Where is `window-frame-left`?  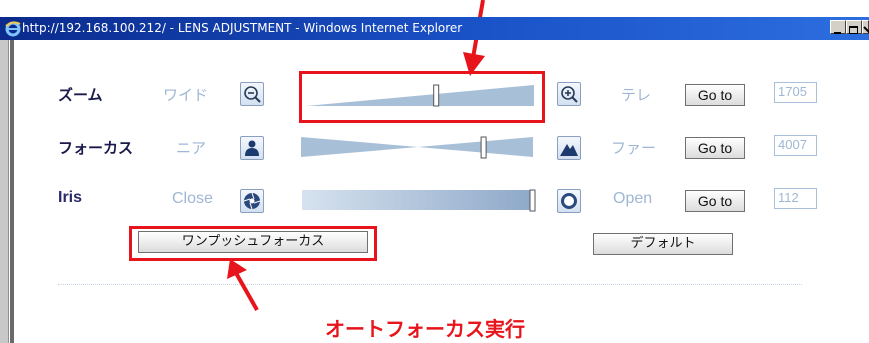
window-frame-left is located at coordinates (4, 191).